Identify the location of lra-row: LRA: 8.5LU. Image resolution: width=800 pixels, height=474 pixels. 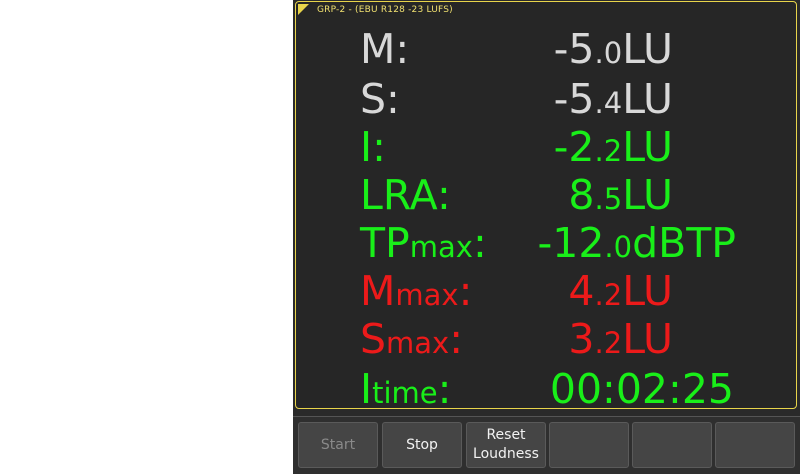
(516, 195).